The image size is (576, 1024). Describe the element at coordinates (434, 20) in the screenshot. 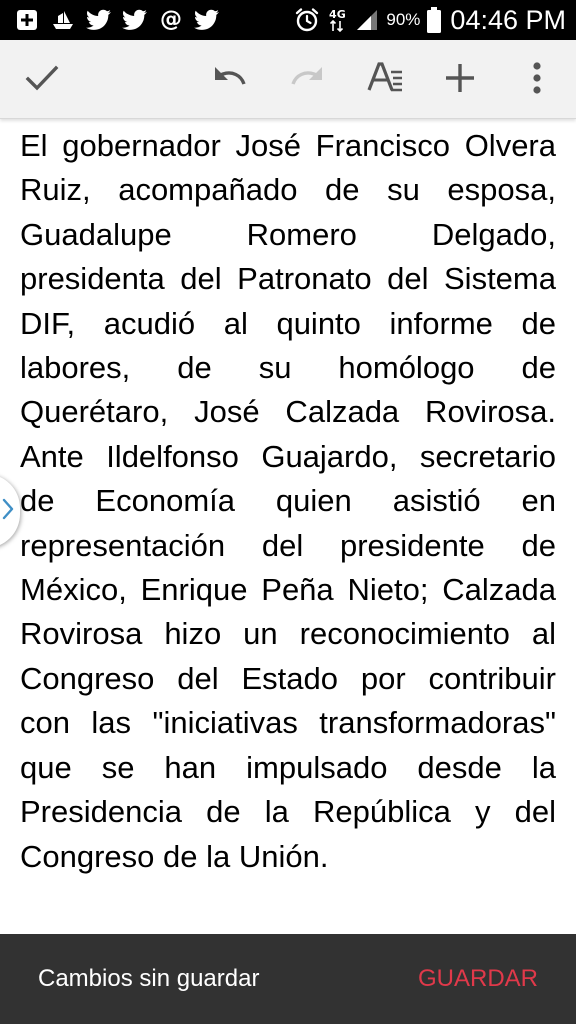

I see `battery-icon` at that location.